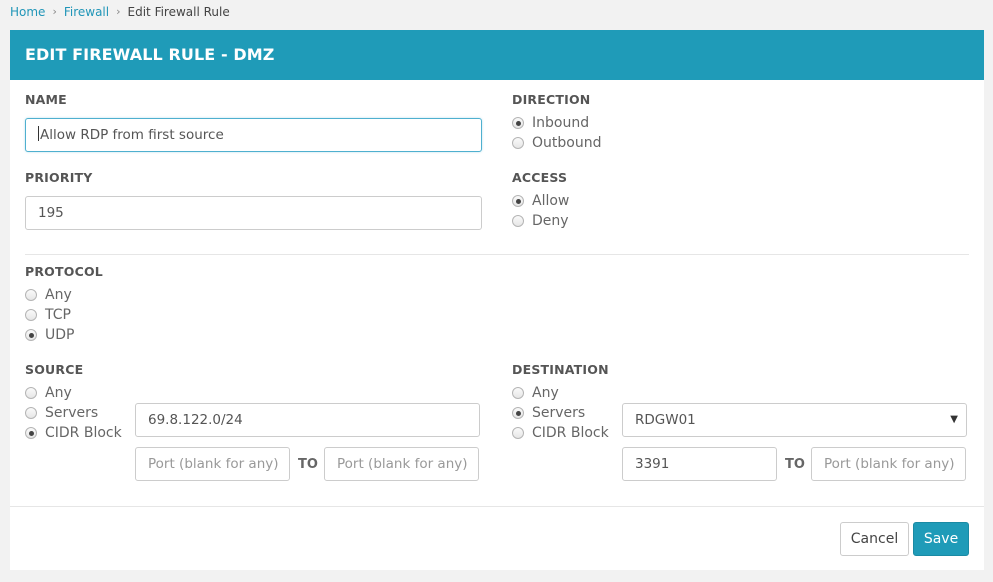 The image size is (993, 582). What do you see at coordinates (83, 433) in the screenshot?
I see `source-option-label: CIDR Block` at bounding box center [83, 433].